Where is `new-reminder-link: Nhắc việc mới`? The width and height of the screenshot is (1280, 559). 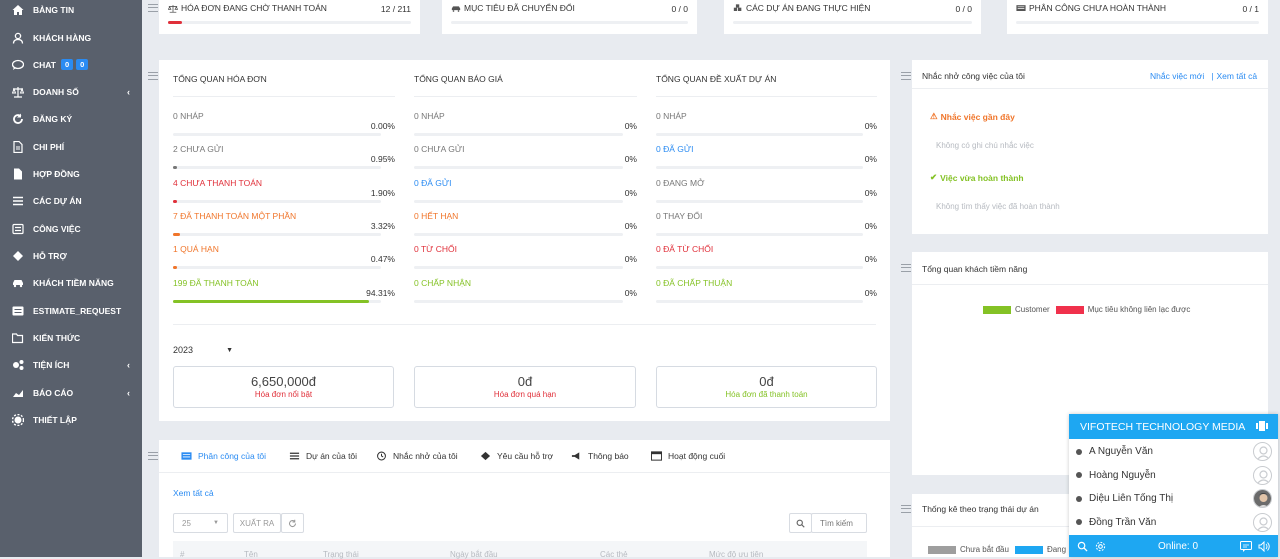 new-reminder-link: Nhắc việc mới is located at coordinates (1177, 76).